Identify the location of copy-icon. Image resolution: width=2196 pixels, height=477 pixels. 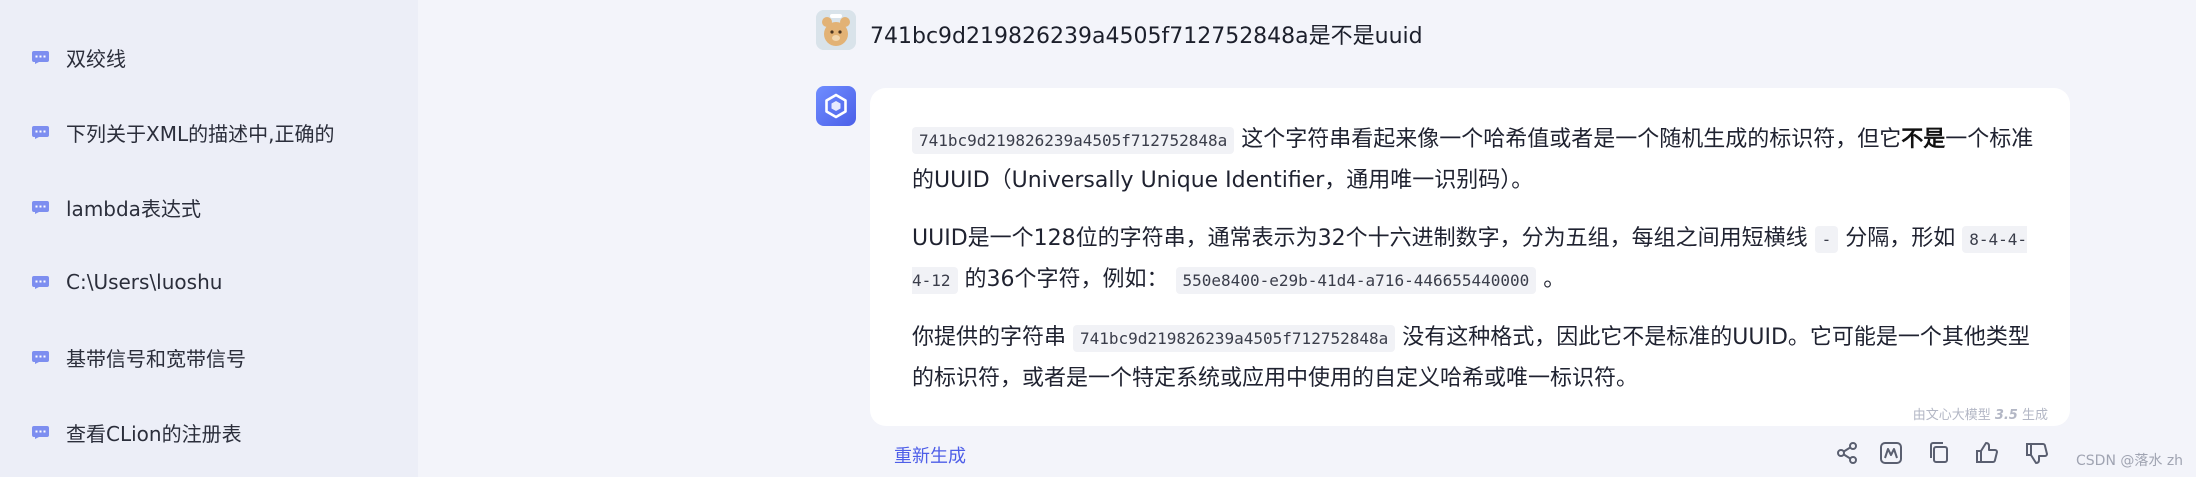
(1939, 452).